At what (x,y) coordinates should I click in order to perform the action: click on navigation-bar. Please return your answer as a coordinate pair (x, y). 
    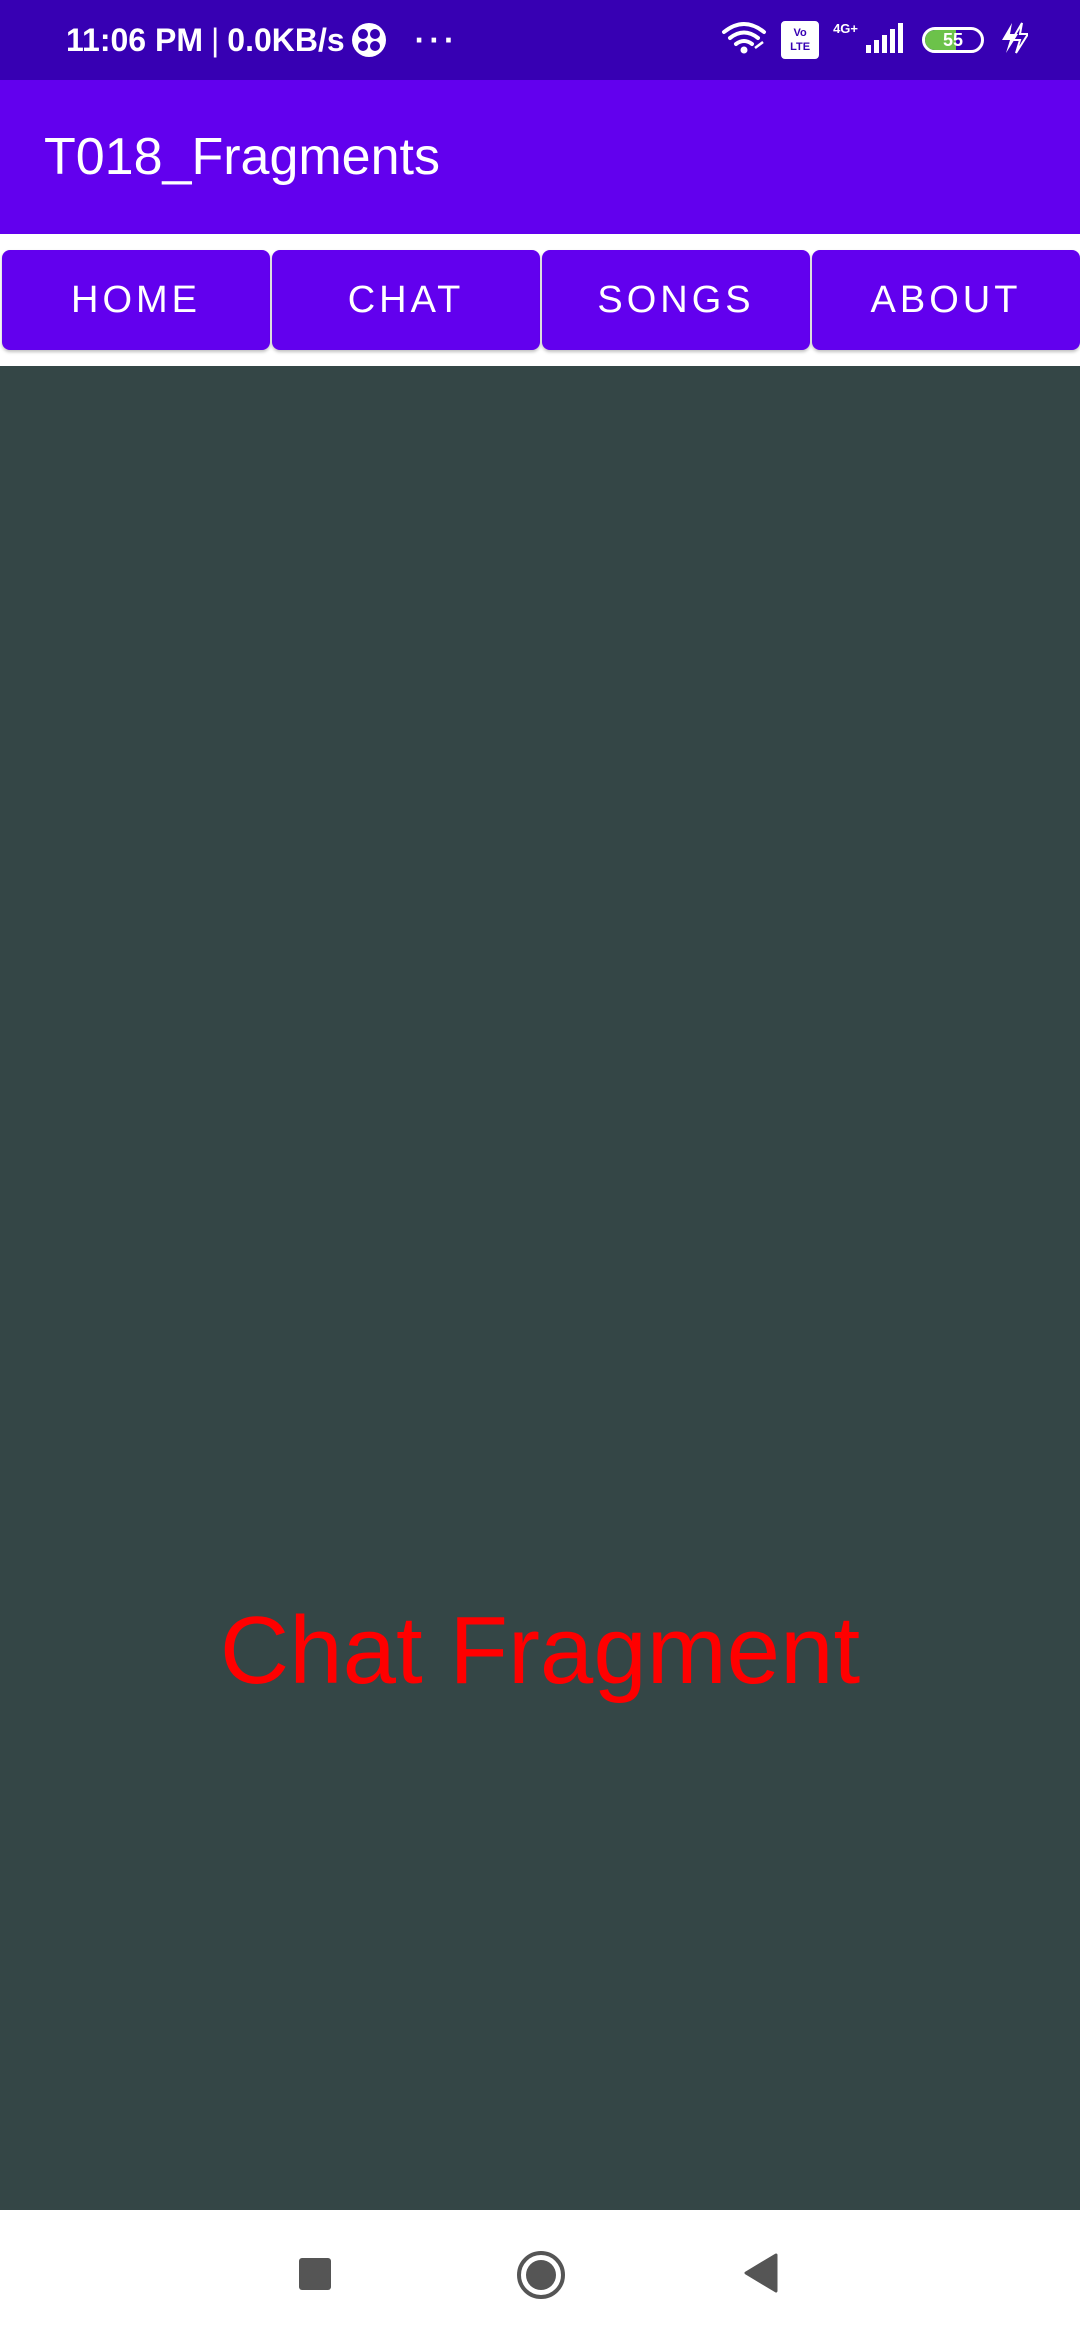
    Looking at the image, I should click on (540, 2275).